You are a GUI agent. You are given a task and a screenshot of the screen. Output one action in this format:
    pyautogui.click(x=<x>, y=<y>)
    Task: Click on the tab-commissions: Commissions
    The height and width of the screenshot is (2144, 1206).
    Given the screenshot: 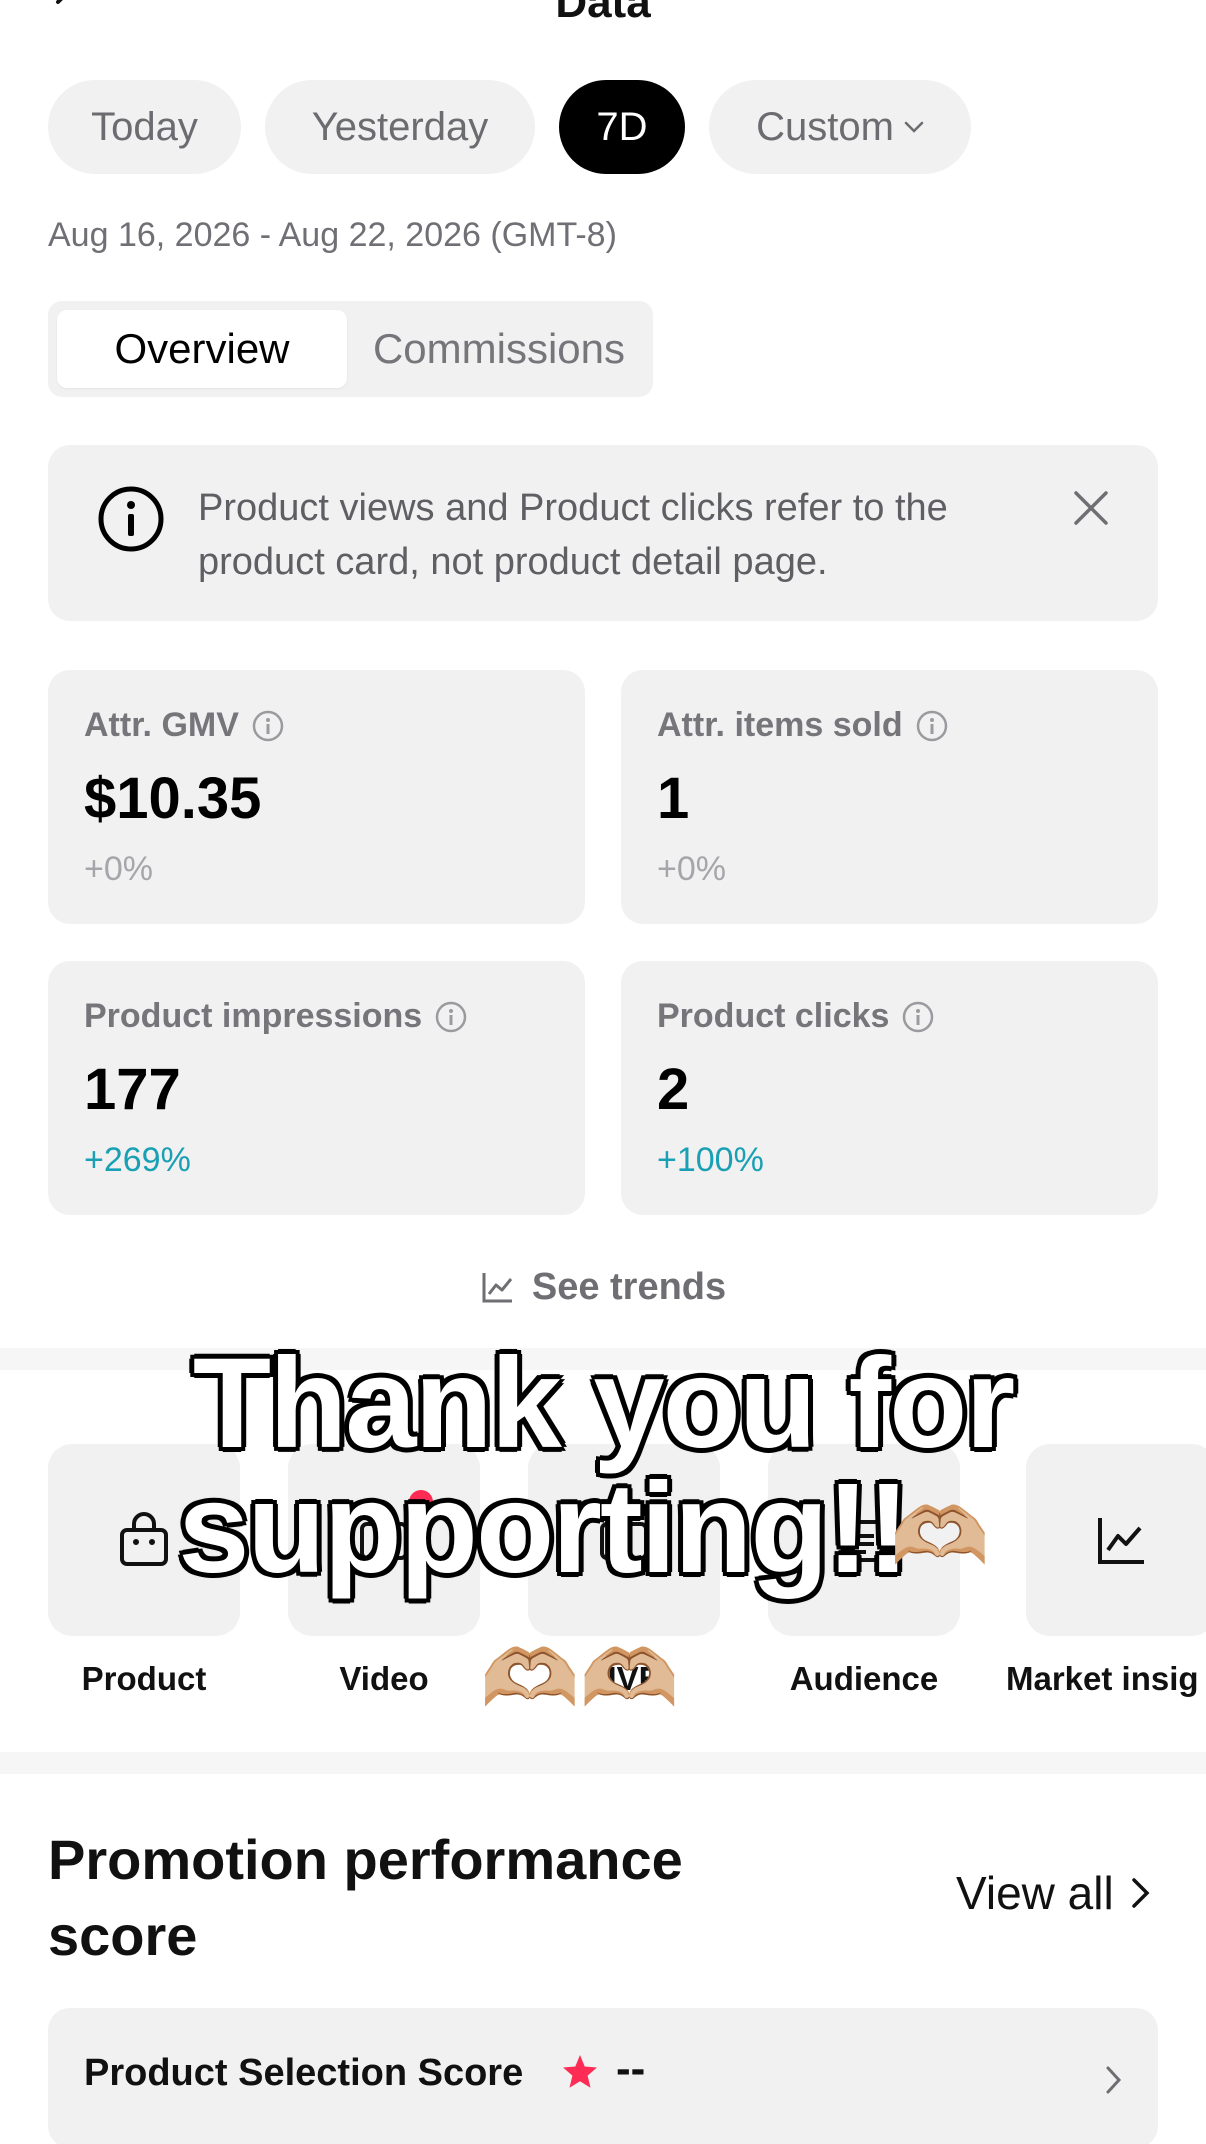 What is the action you would take?
    pyautogui.click(x=499, y=349)
    